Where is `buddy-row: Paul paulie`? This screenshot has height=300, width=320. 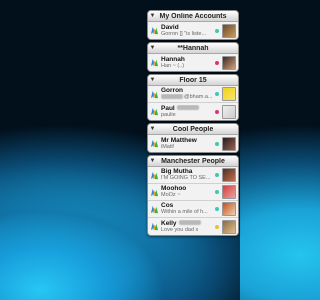 buddy-row: Paul paulie is located at coordinates (193, 111).